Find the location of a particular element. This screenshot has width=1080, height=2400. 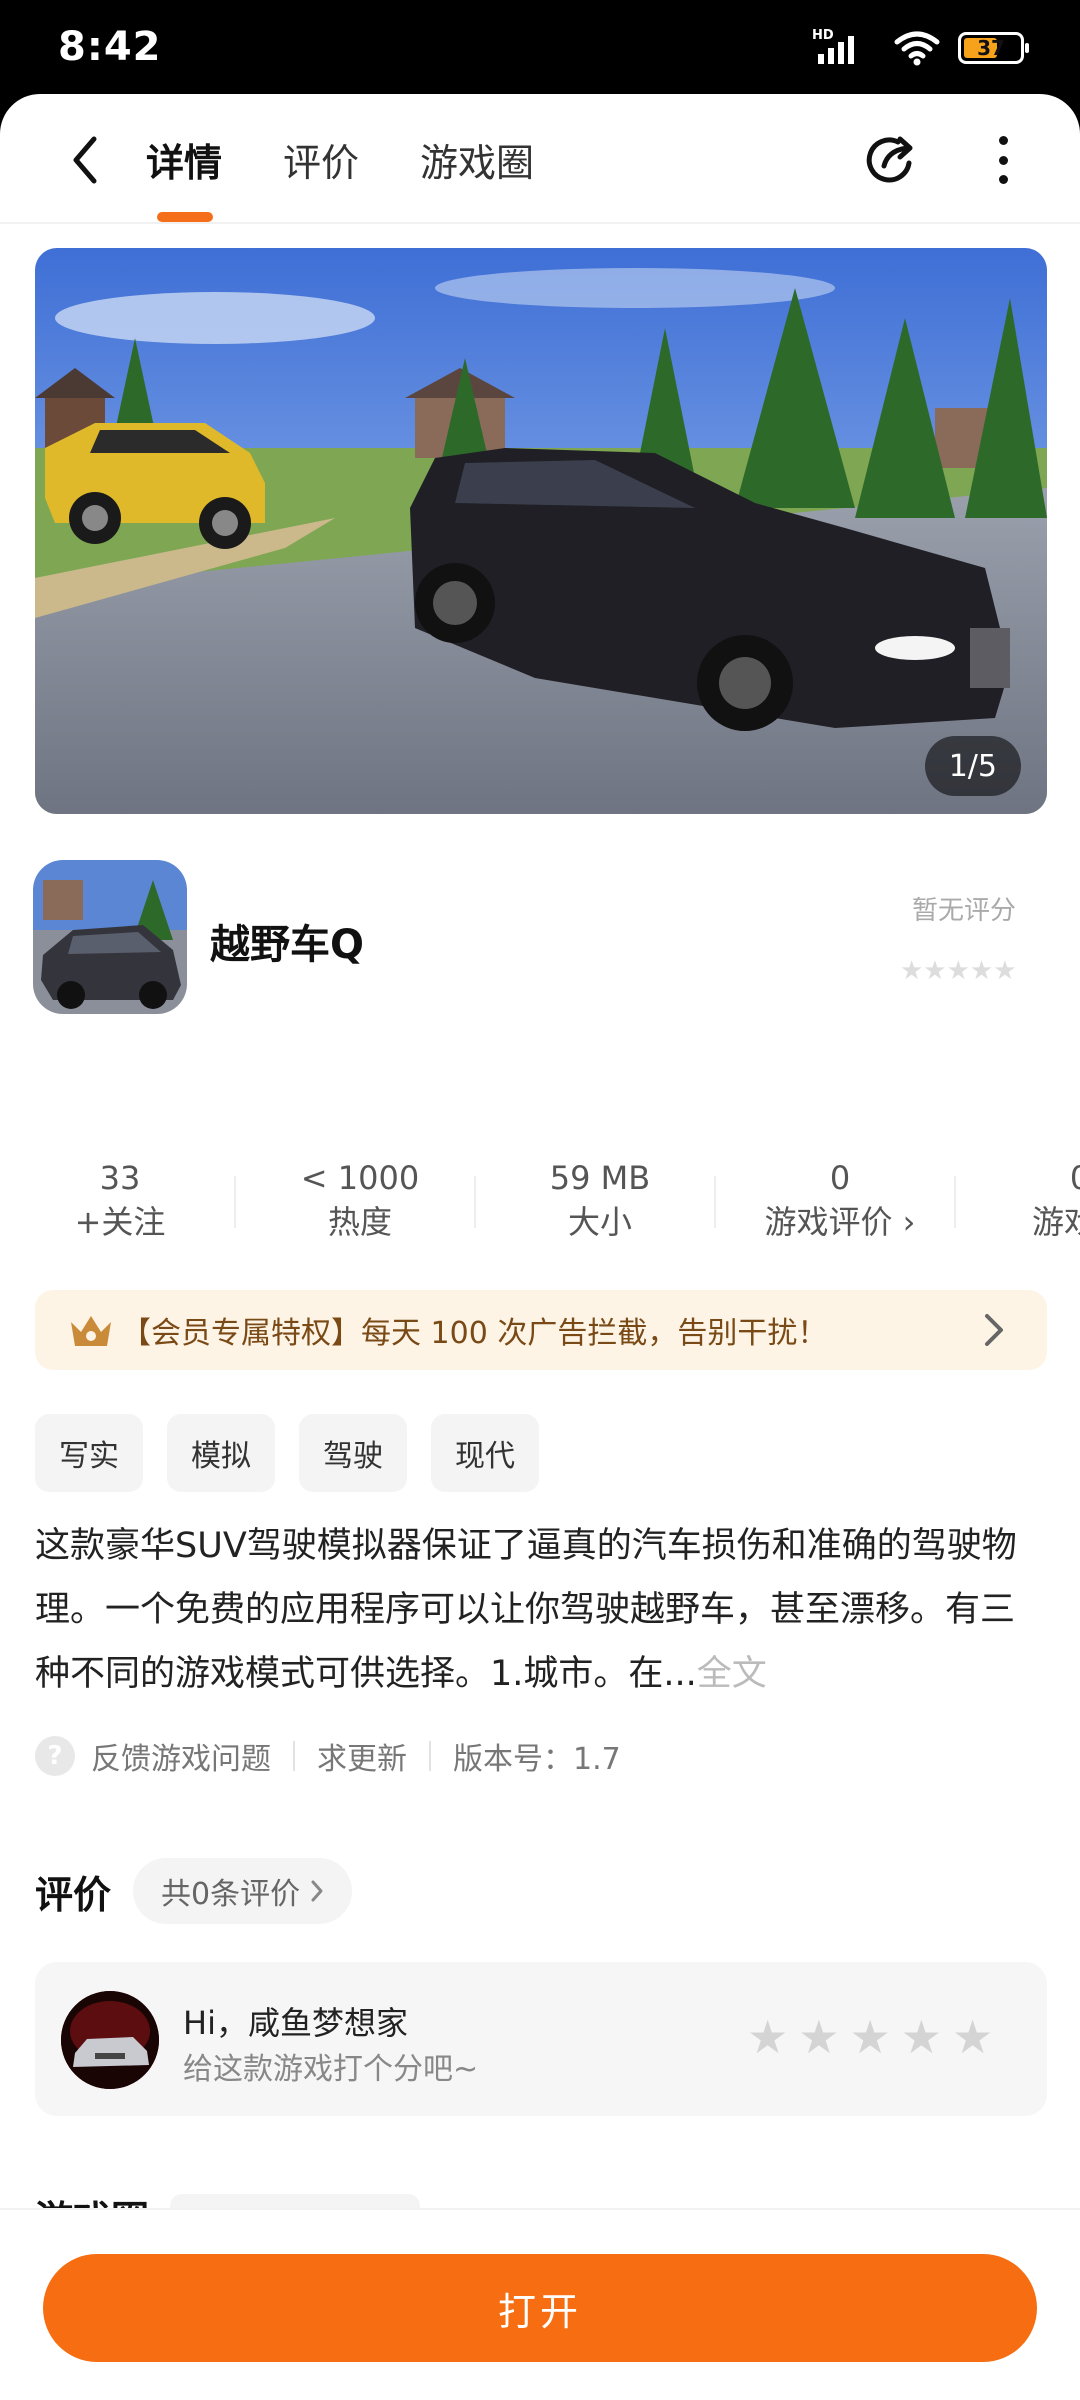

stat-label: 热度 is located at coordinates (359, 1222).